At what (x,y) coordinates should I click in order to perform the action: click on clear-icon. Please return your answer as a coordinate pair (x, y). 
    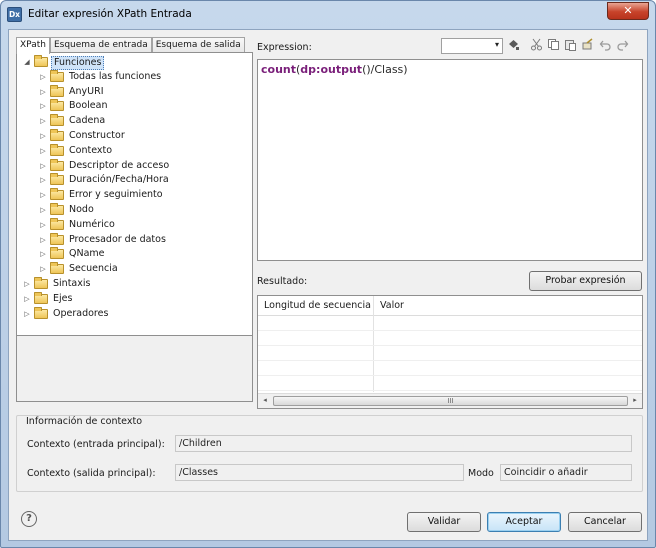
    Looking at the image, I should click on (587, 45).